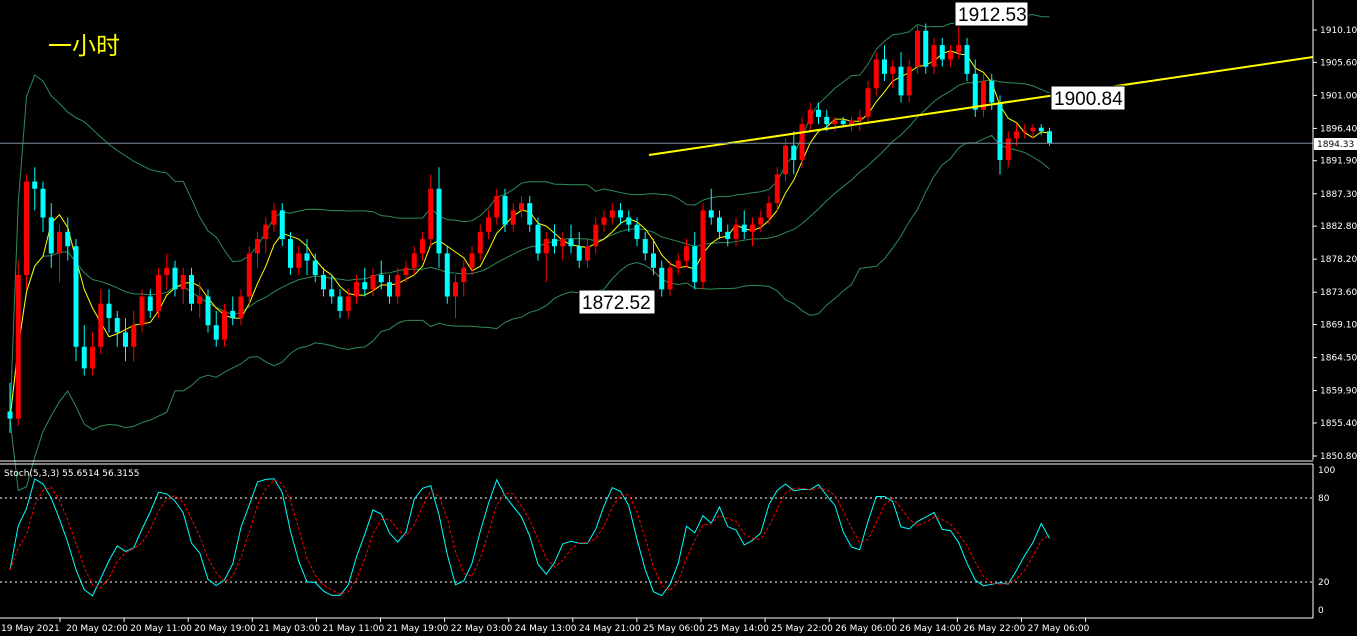 The width and height of the screenshot is (1357, 636). I want to click on stoch-tick-label: 100, so click(1326, 471).